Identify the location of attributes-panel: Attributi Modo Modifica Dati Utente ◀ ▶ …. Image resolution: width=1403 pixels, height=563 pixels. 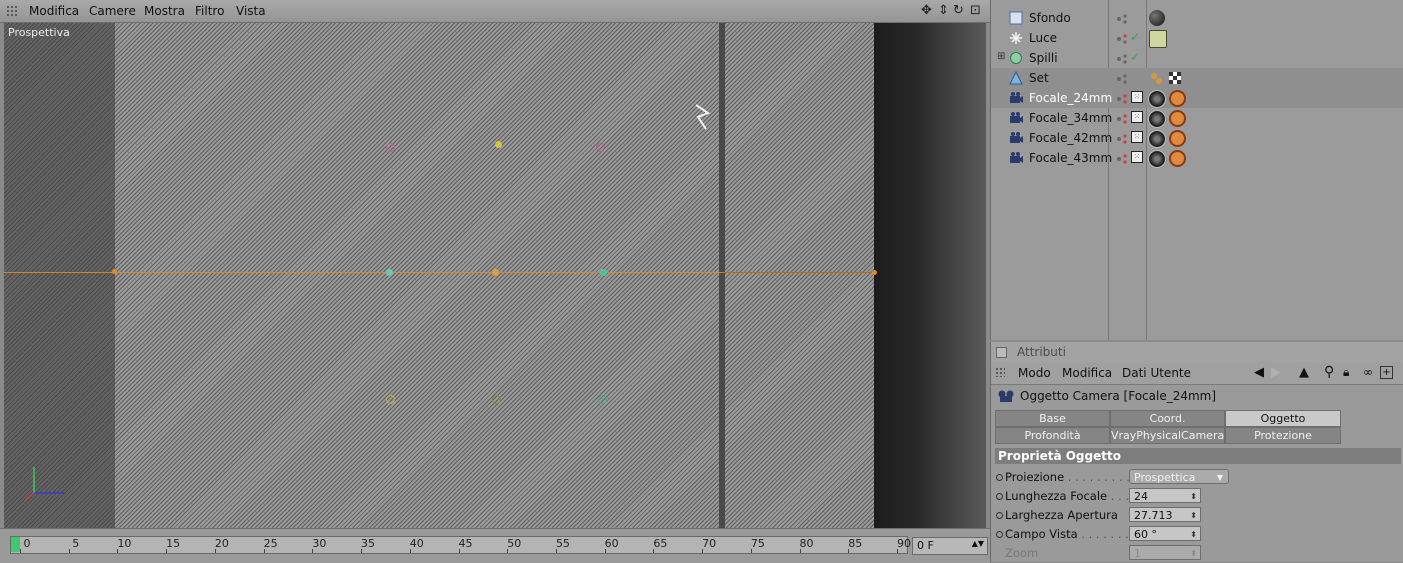
(1196, 452).